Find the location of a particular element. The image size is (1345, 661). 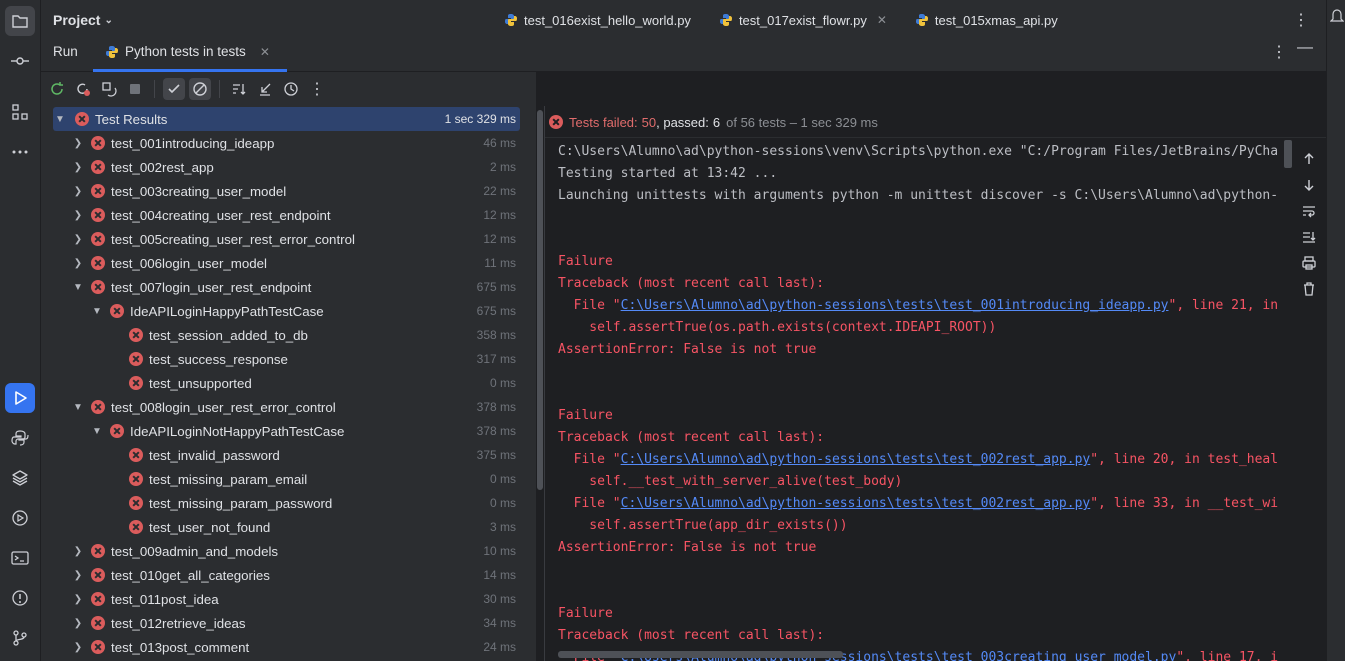

more-tools-icon is located at coordinates (20, 152).